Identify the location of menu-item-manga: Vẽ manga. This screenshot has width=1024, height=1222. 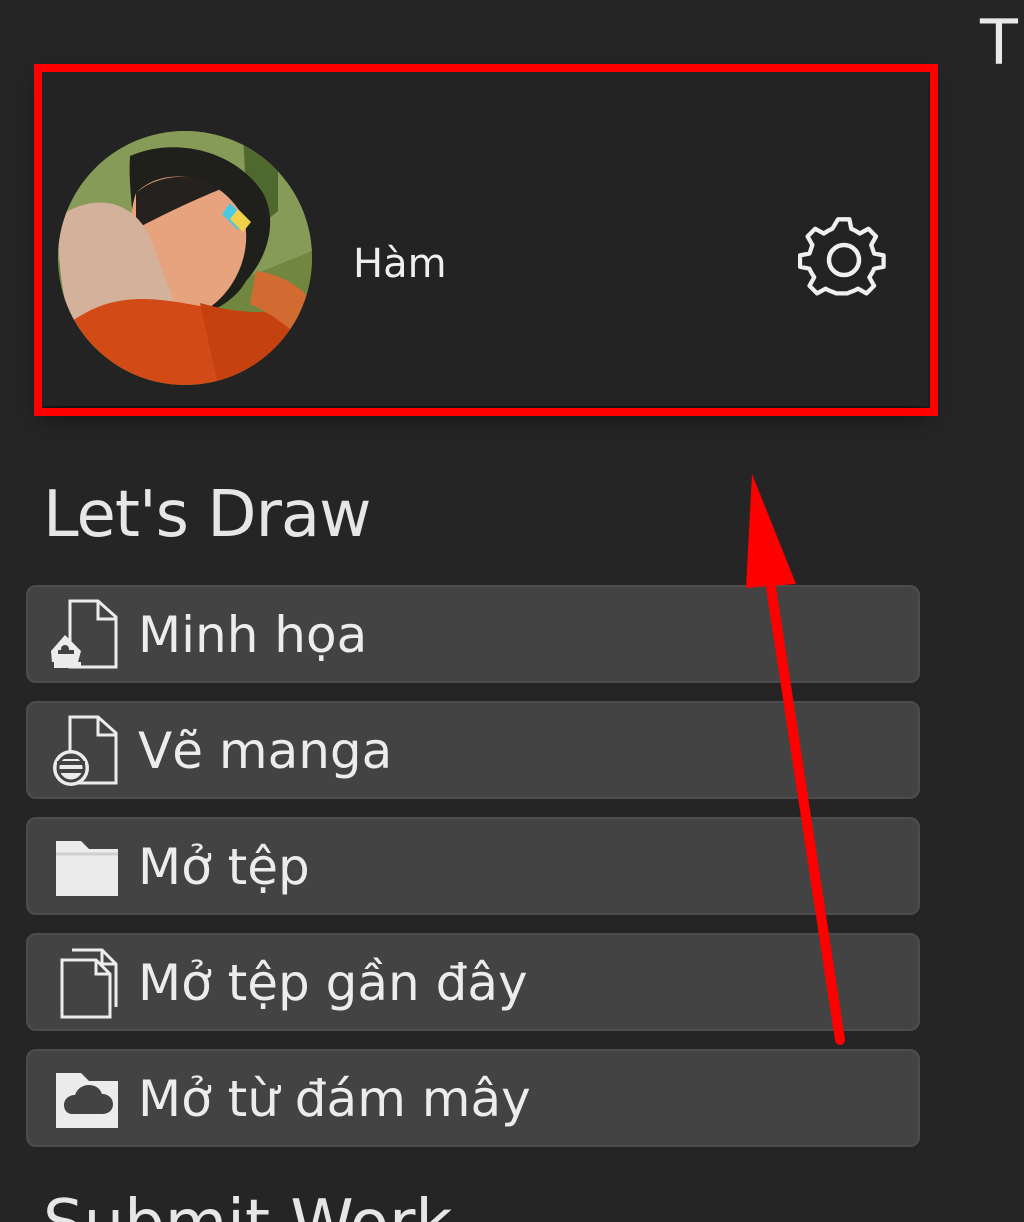
(473, 750).